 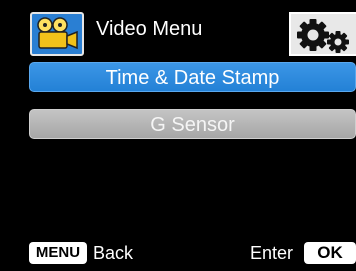 I want to click on menu-item-g-sensor: G Sensor, so click(x=192, y=124).